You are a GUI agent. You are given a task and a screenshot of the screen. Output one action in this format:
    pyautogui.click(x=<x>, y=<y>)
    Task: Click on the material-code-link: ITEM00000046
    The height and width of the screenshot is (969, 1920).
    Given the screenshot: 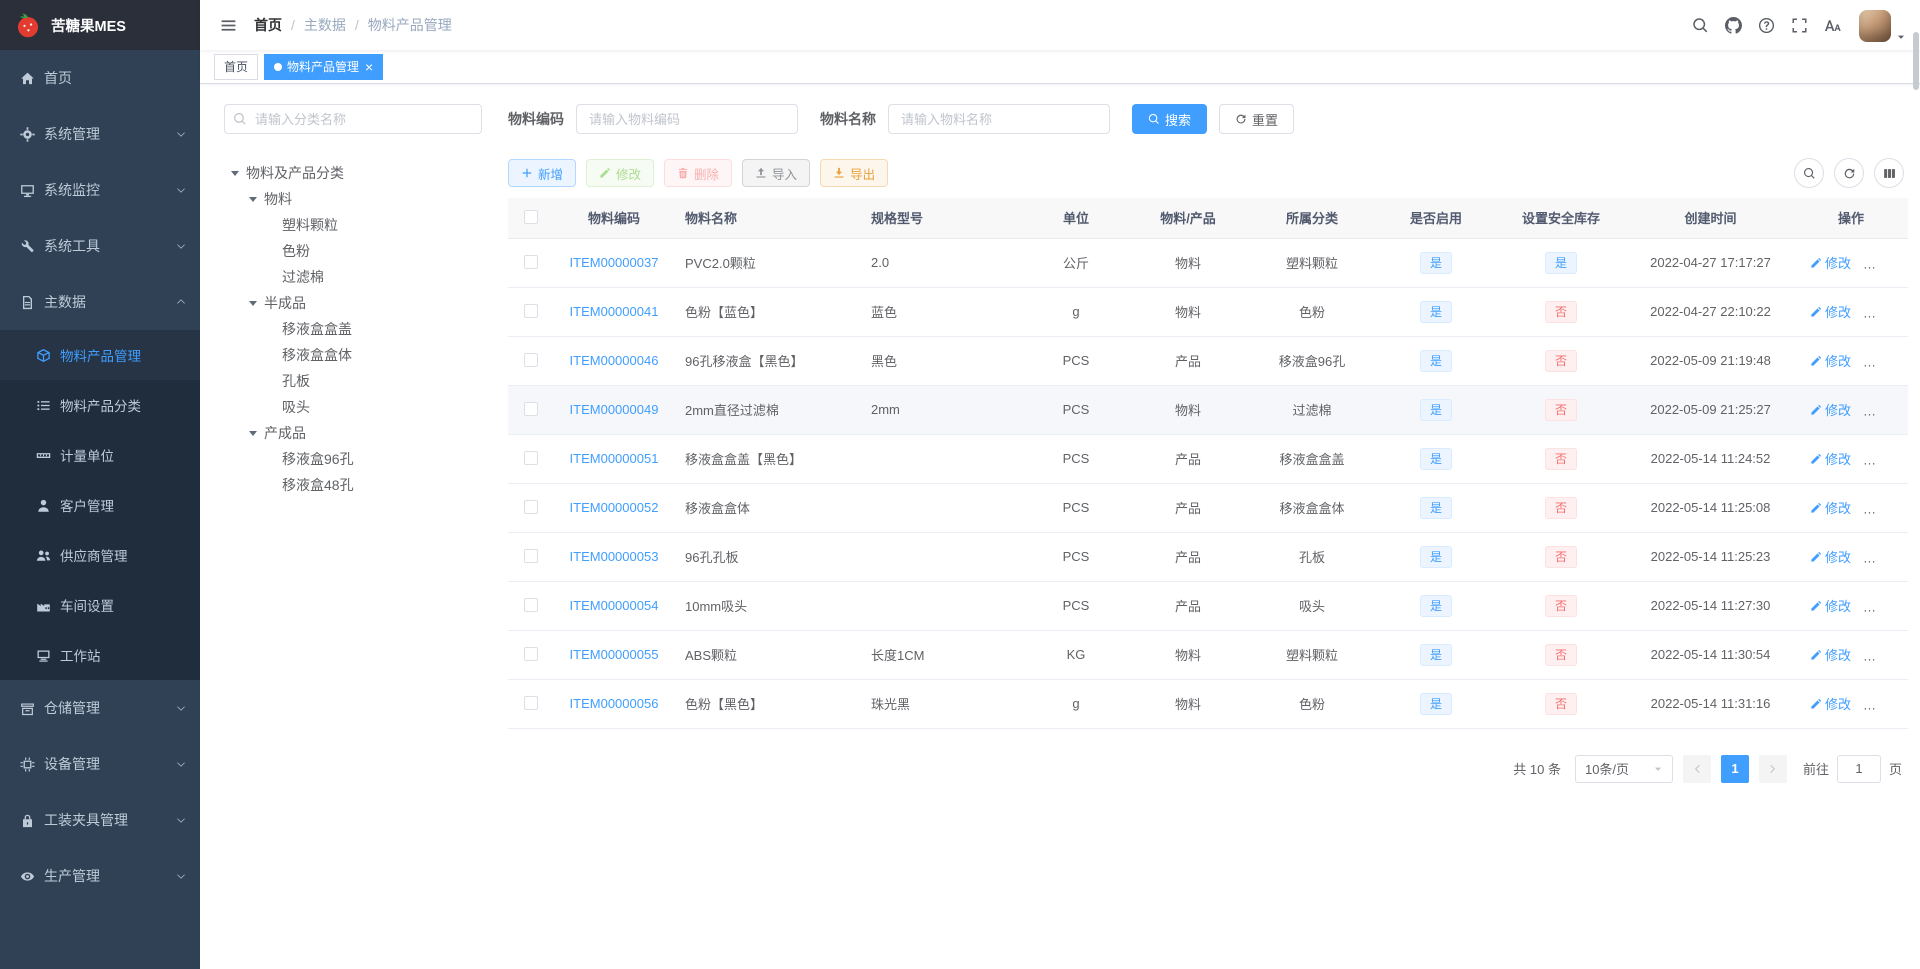 What is the action you would take?
    pyautogui.click(x=614, y=360)
    